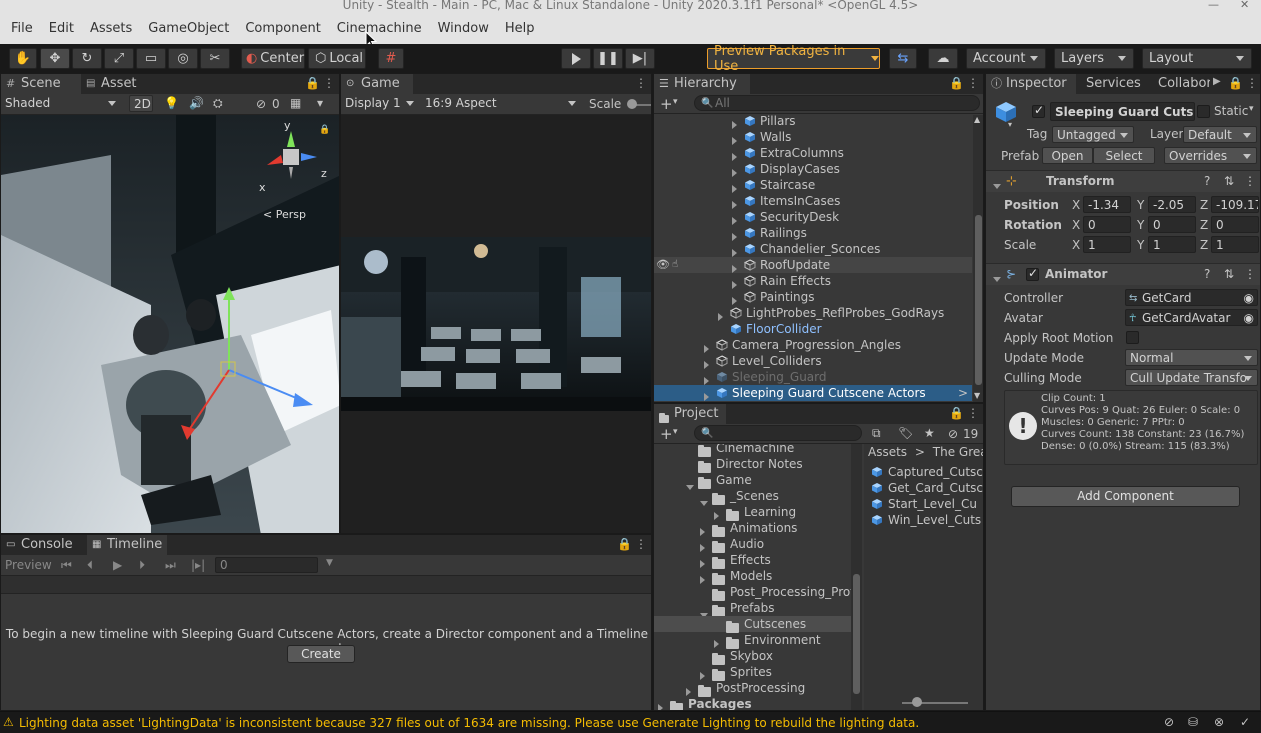  What do you see at coordinates (1197, 58) in the screenshot?
I see `layout-dropdown: Layout` at bounding box center [1197, 58].